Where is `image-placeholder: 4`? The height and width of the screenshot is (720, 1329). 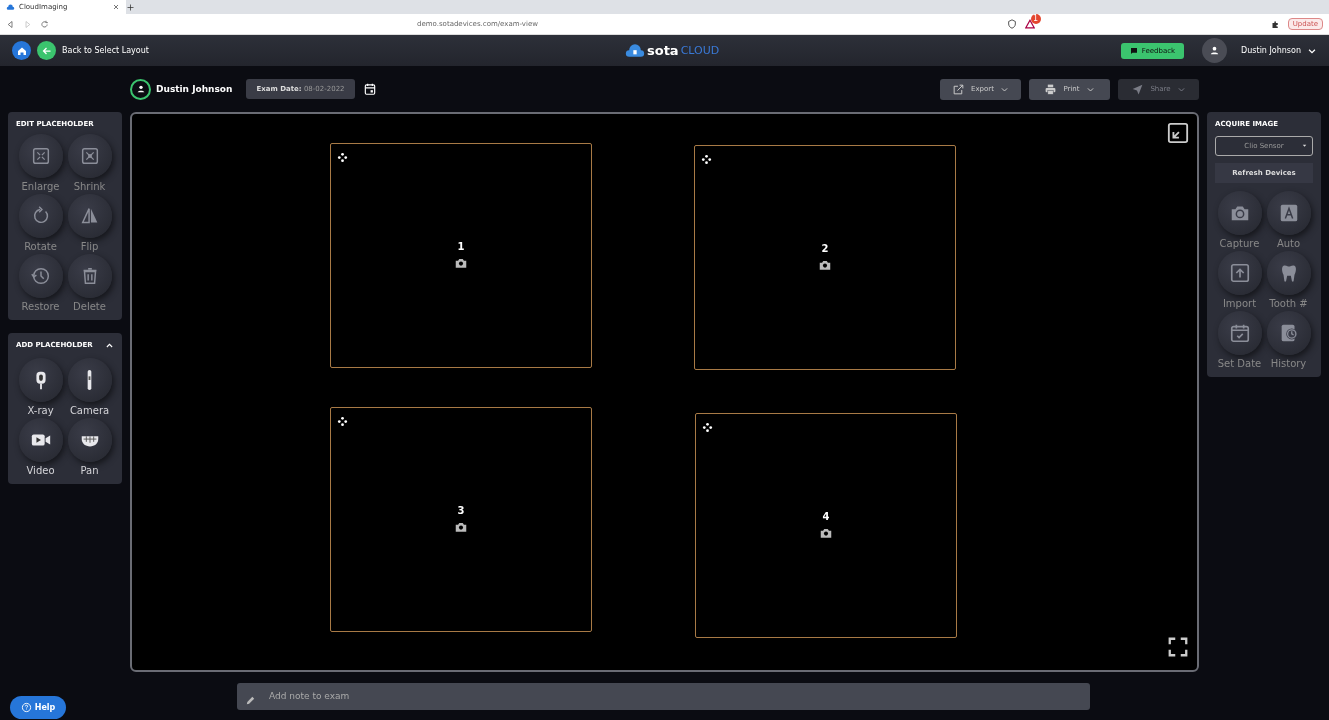
image-placeholder: 4 is located at coordinates (826, 525).